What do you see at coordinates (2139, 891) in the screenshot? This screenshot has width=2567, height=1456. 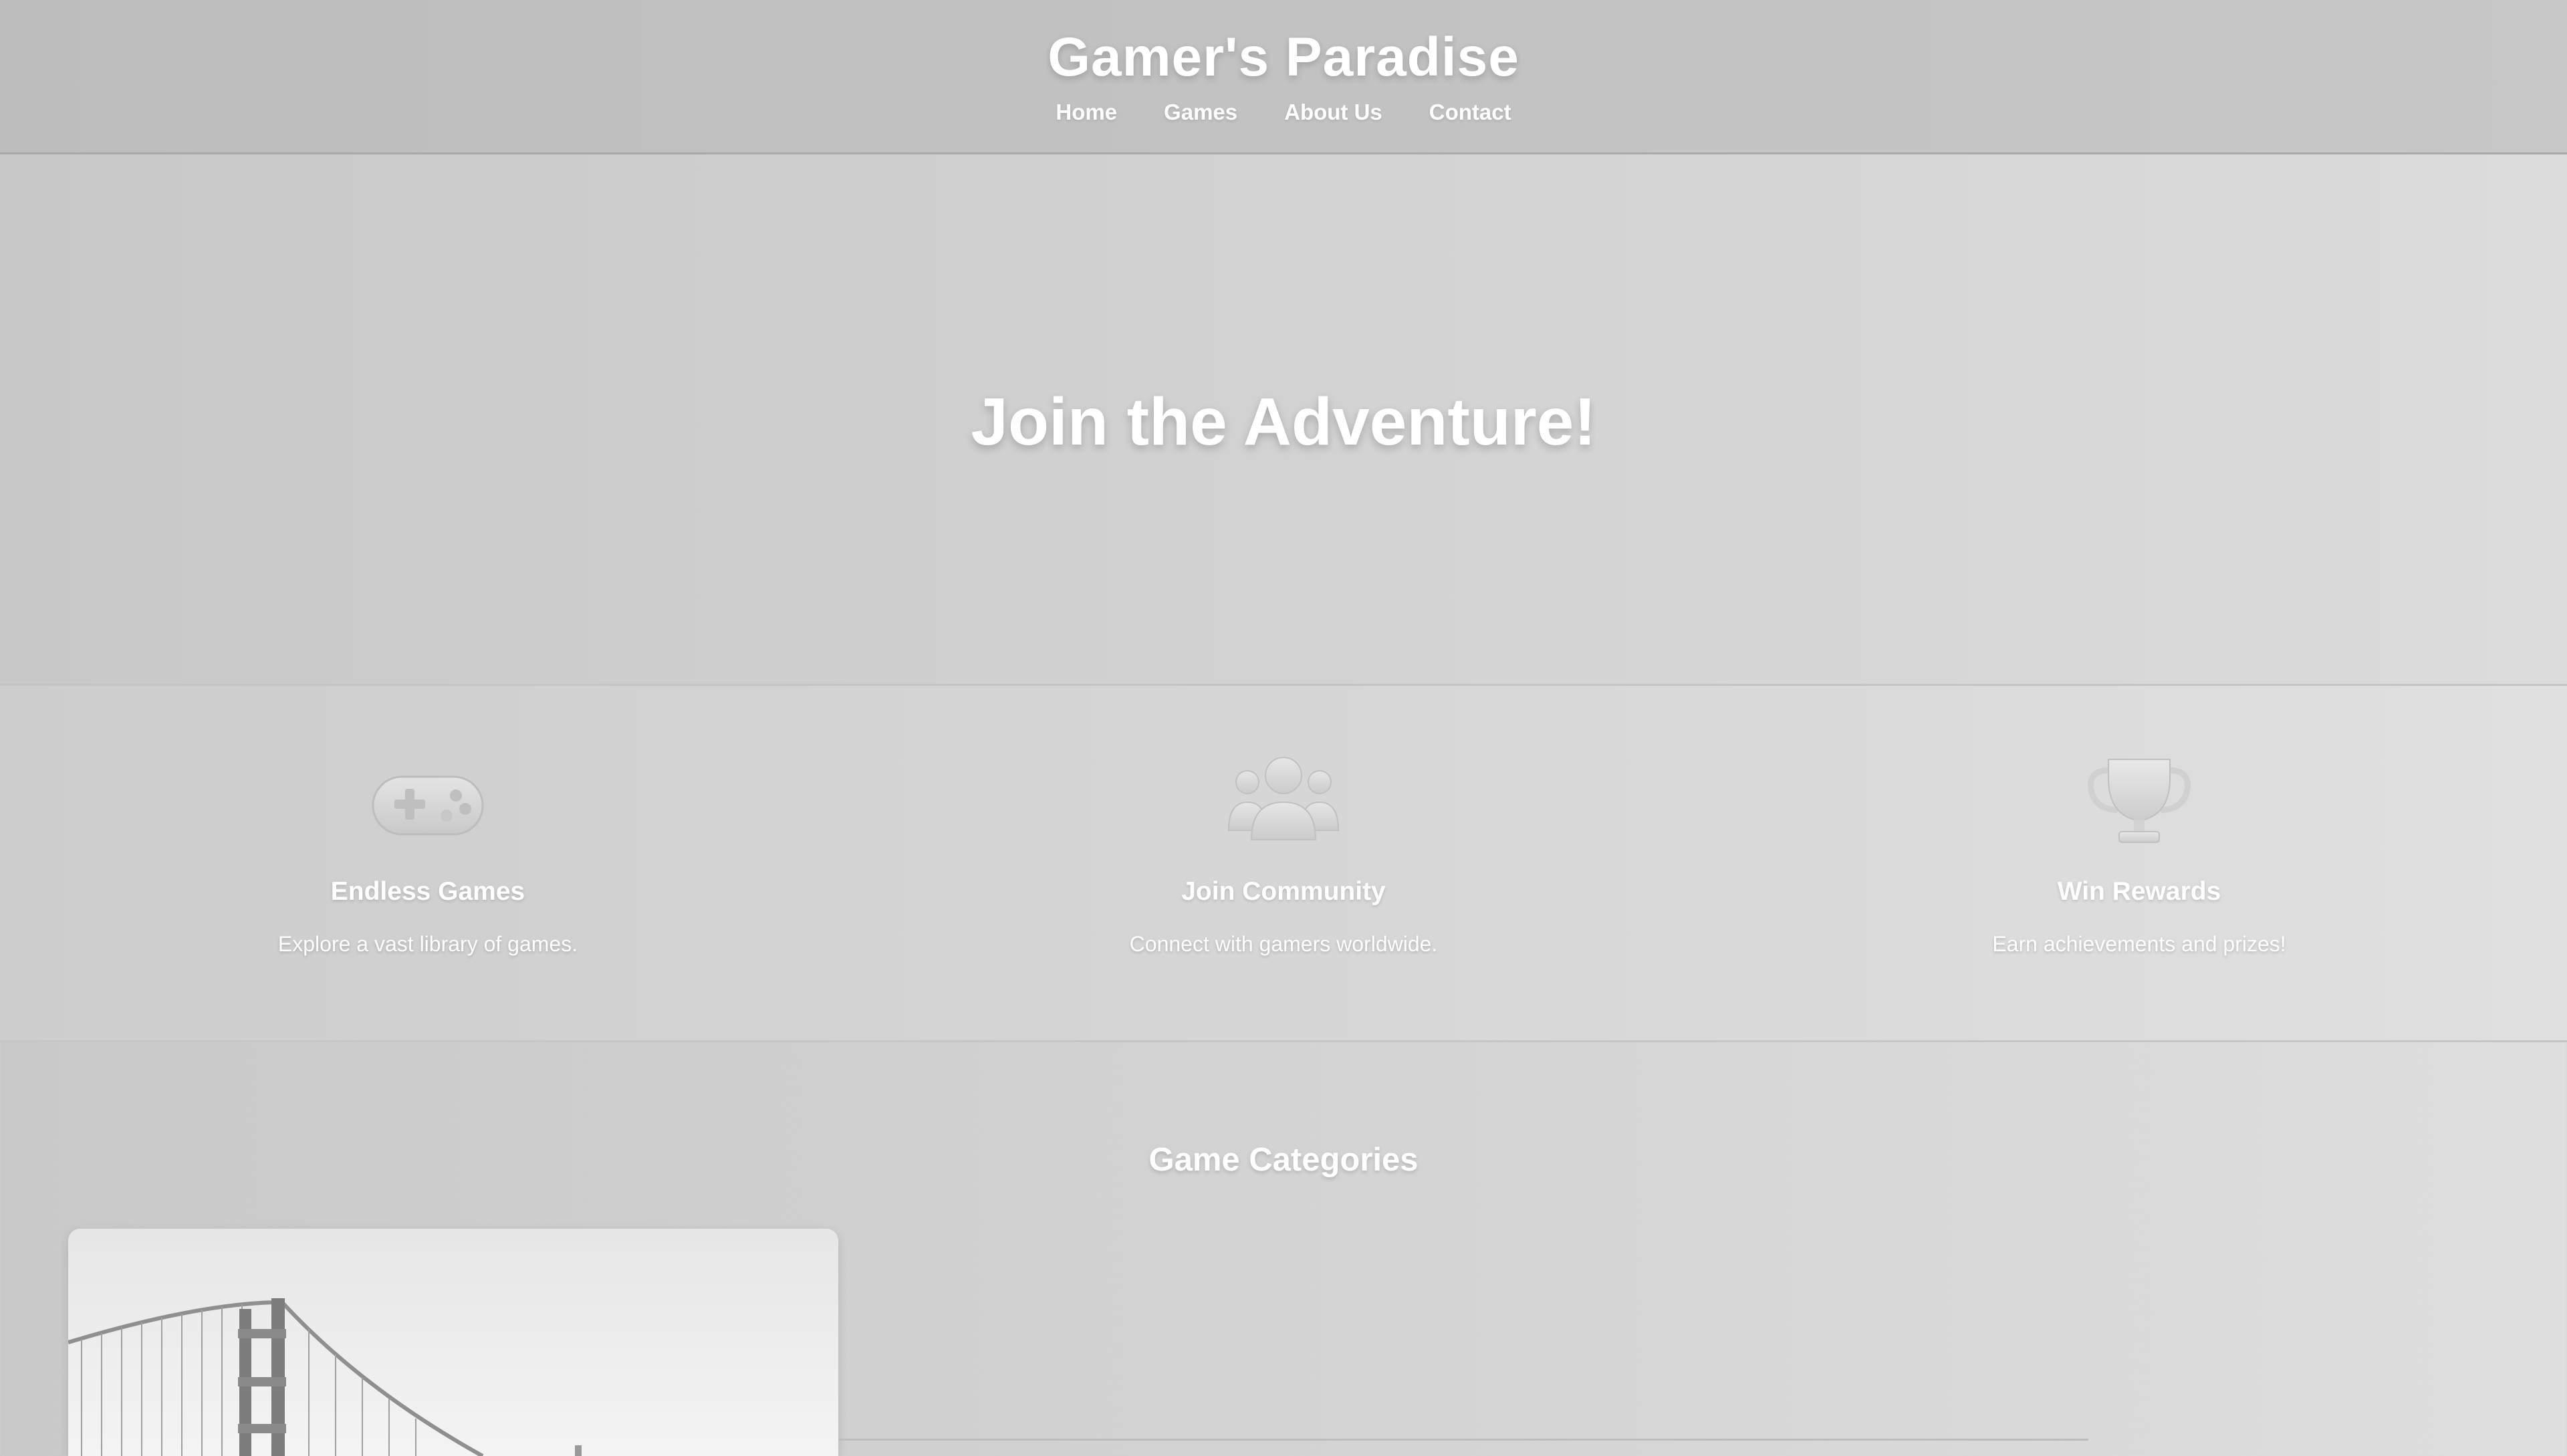 I see `feature-title: Win Rewards` at bounding box center [2139, 891].